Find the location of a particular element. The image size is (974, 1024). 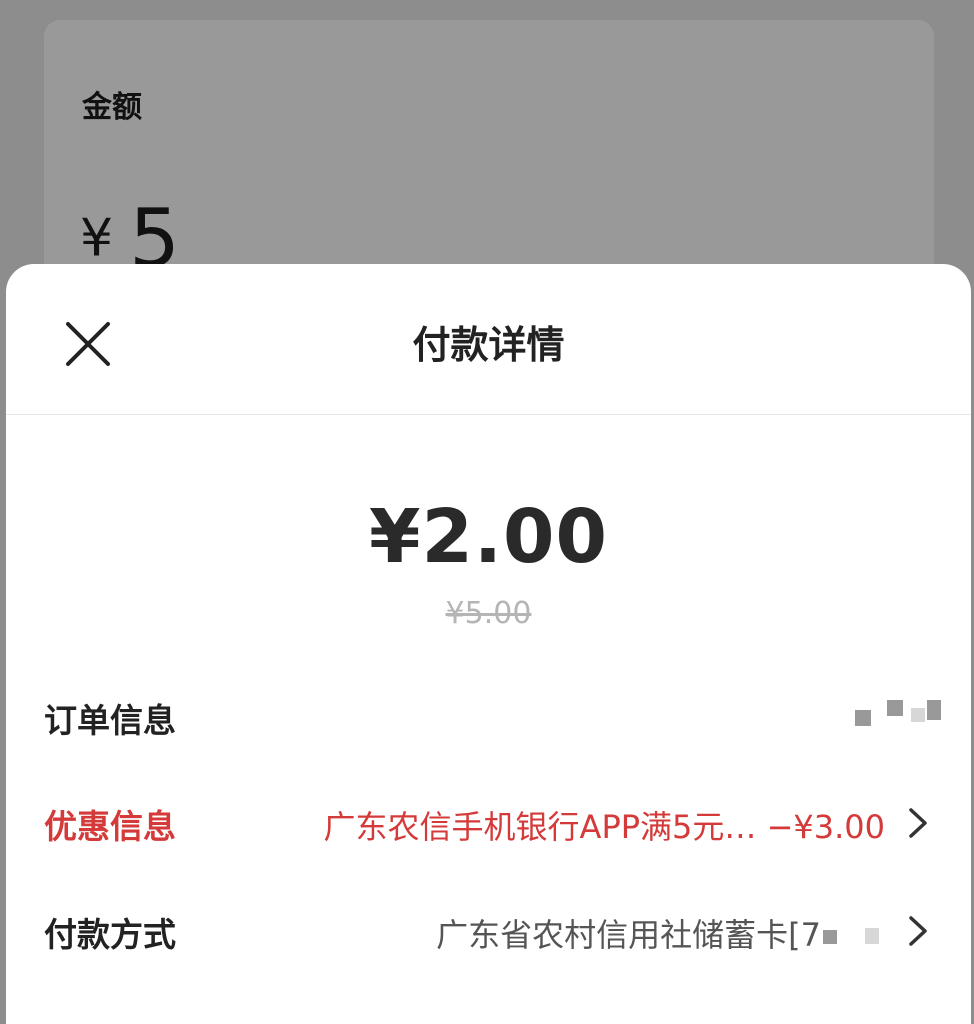

discount-info-label: 优惠信息 is located at coordinates (110, 826).